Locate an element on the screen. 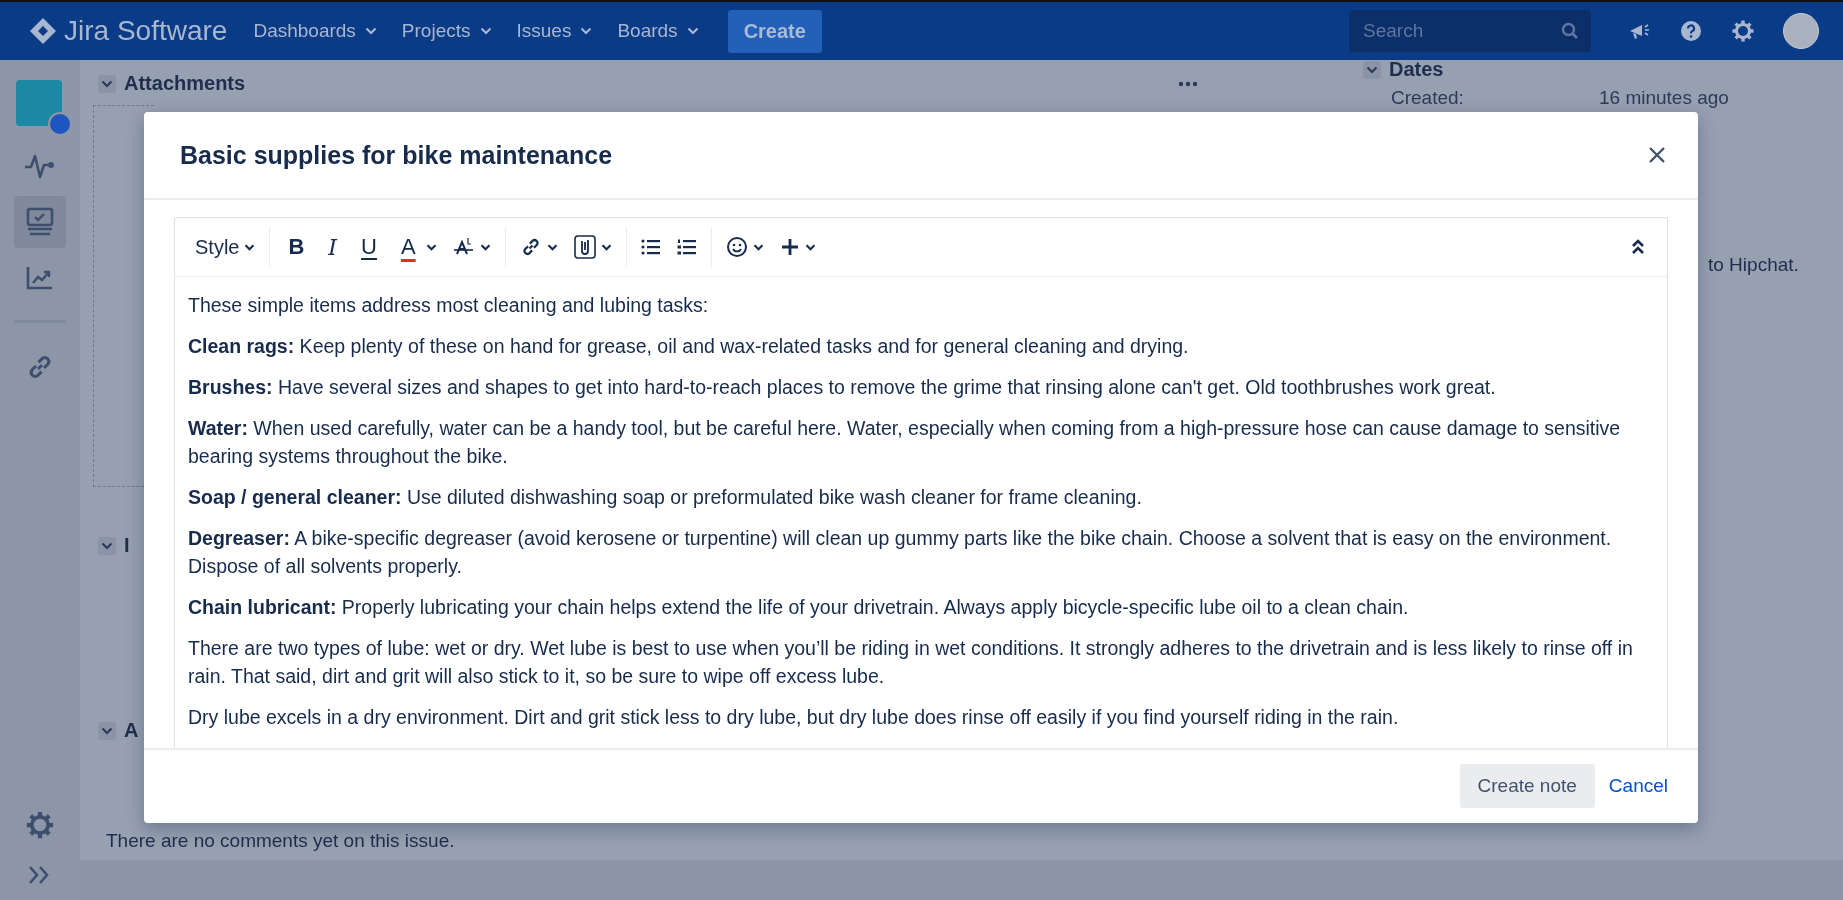 This screenshot has height=900, width=1843. editor-paragraph: These simple items address most cleaning and lubing tasks: is located at coordinates (449, 305).